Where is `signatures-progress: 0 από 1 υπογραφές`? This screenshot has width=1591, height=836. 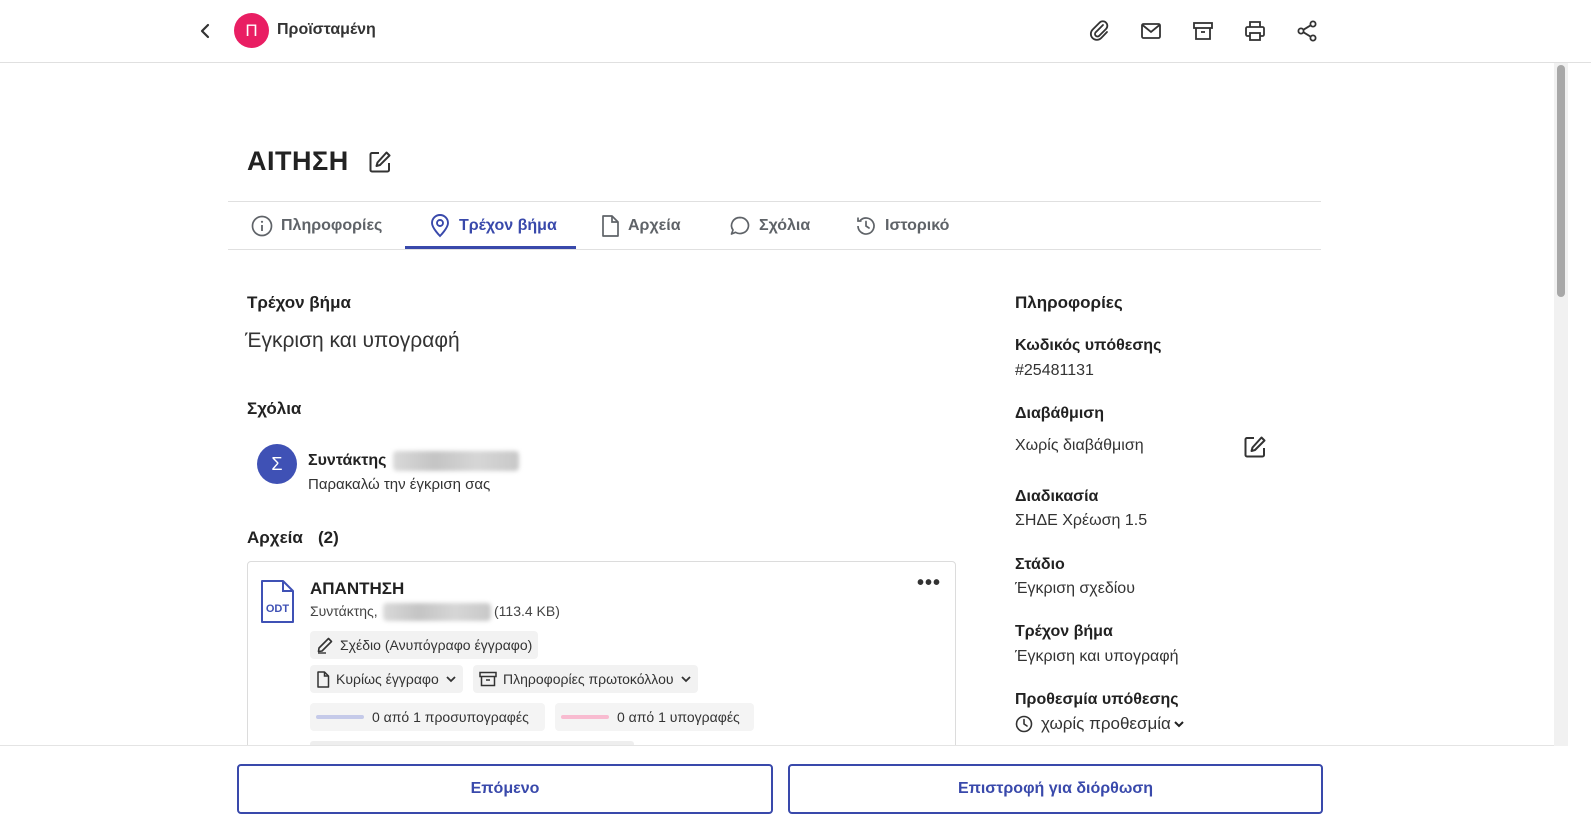
signatures-progress: 0 από 1 υπογραφές is located at coordinates (654, 717).